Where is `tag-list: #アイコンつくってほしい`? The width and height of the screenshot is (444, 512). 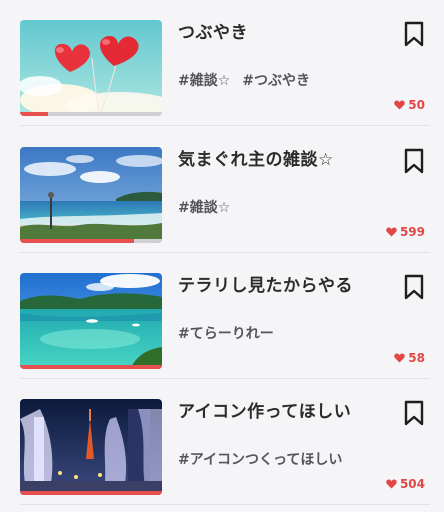 tag-list: #アイコンつくってほしい is located at coordinates (266, 459).